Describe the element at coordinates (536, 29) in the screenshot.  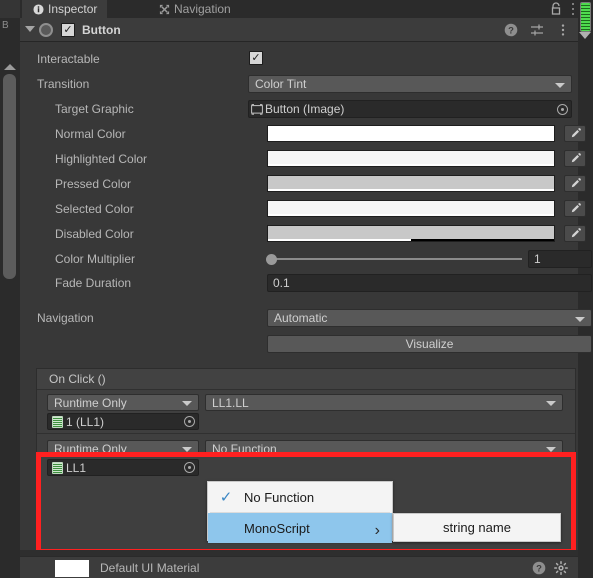
I see `preset-icon` at that location.